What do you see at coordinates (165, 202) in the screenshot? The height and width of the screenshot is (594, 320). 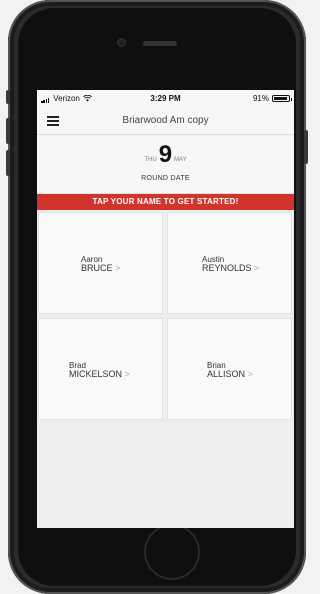 I see `instruction-banner: TAP YOUR NAME TO GET STARTED!` at bounding box center [165, 202].